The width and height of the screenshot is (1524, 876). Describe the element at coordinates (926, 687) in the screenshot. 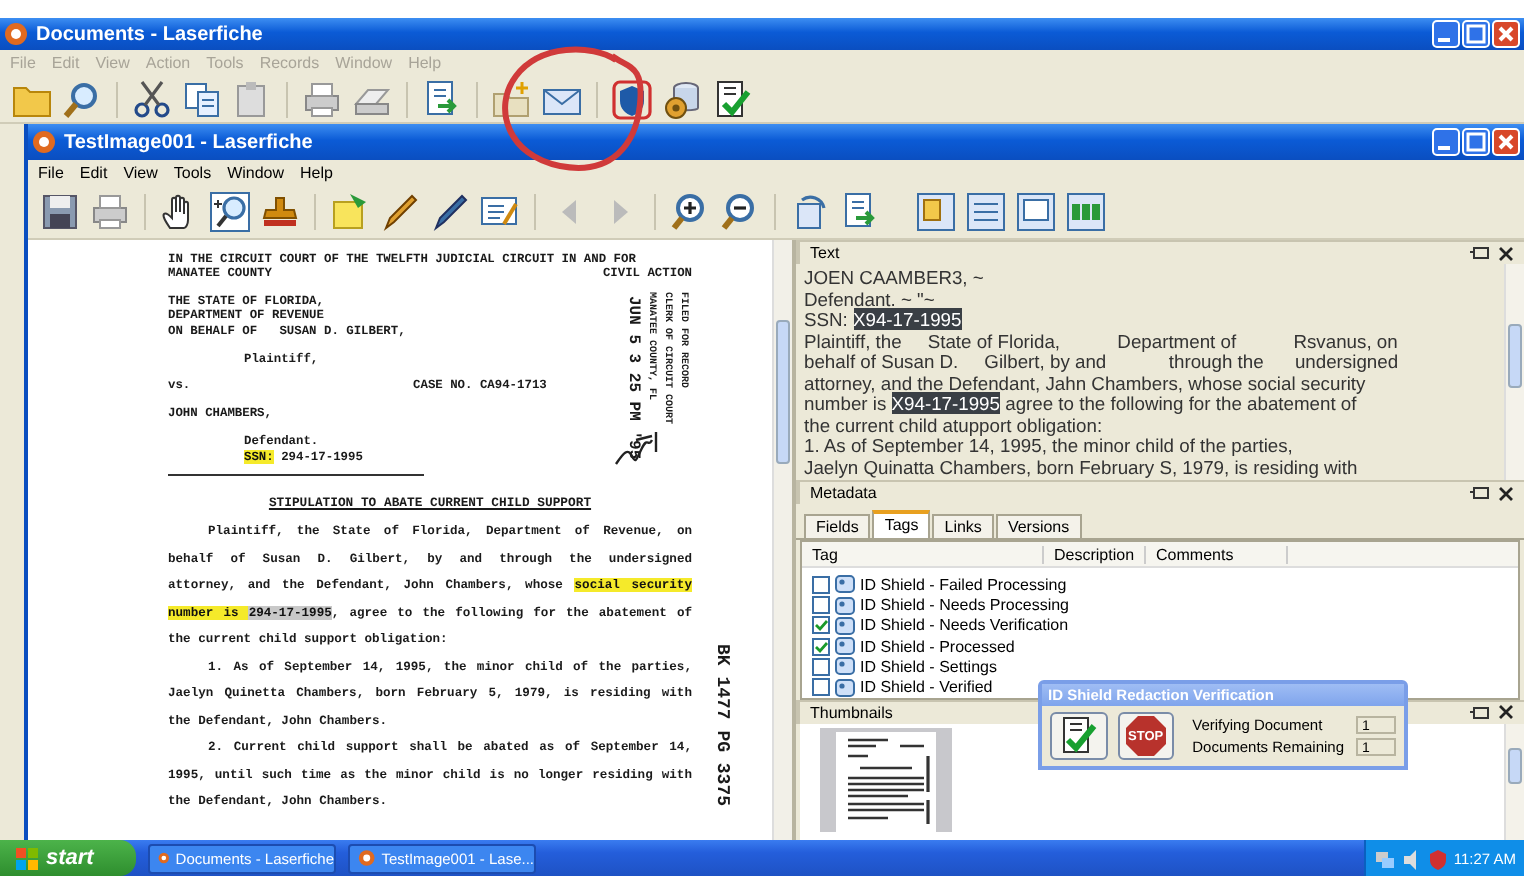

I see `tag-label: ID Shield - Verified` at that location.